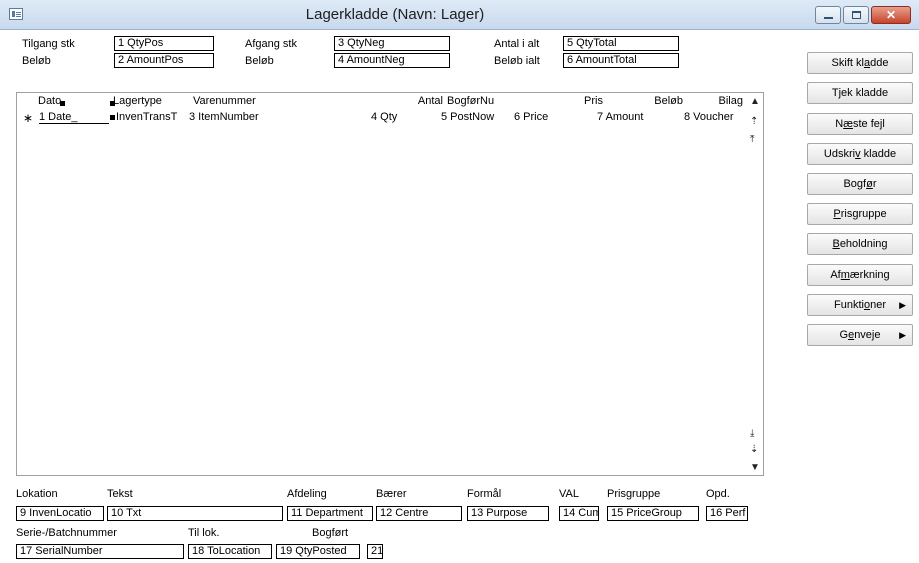 This screenshot has width=919, height=563. Describe the element at coordinates (839, 154) in the screenshot. I see `button-label: Udskri` at that location.